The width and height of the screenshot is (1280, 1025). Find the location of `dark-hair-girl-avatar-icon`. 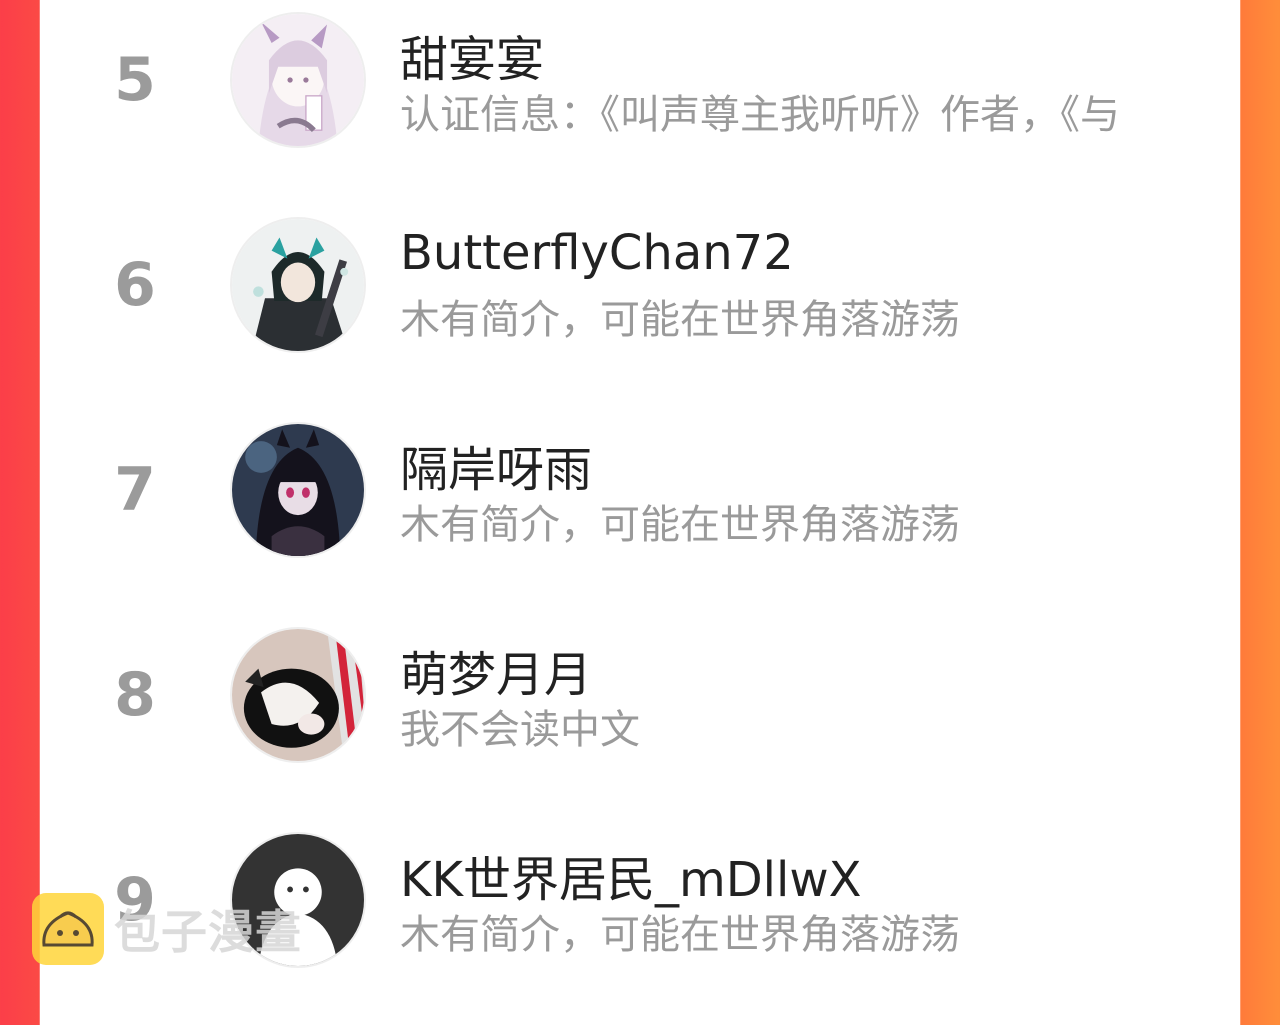

dark-hair-girl-avatar-icon is located at coordinates (298, 490).